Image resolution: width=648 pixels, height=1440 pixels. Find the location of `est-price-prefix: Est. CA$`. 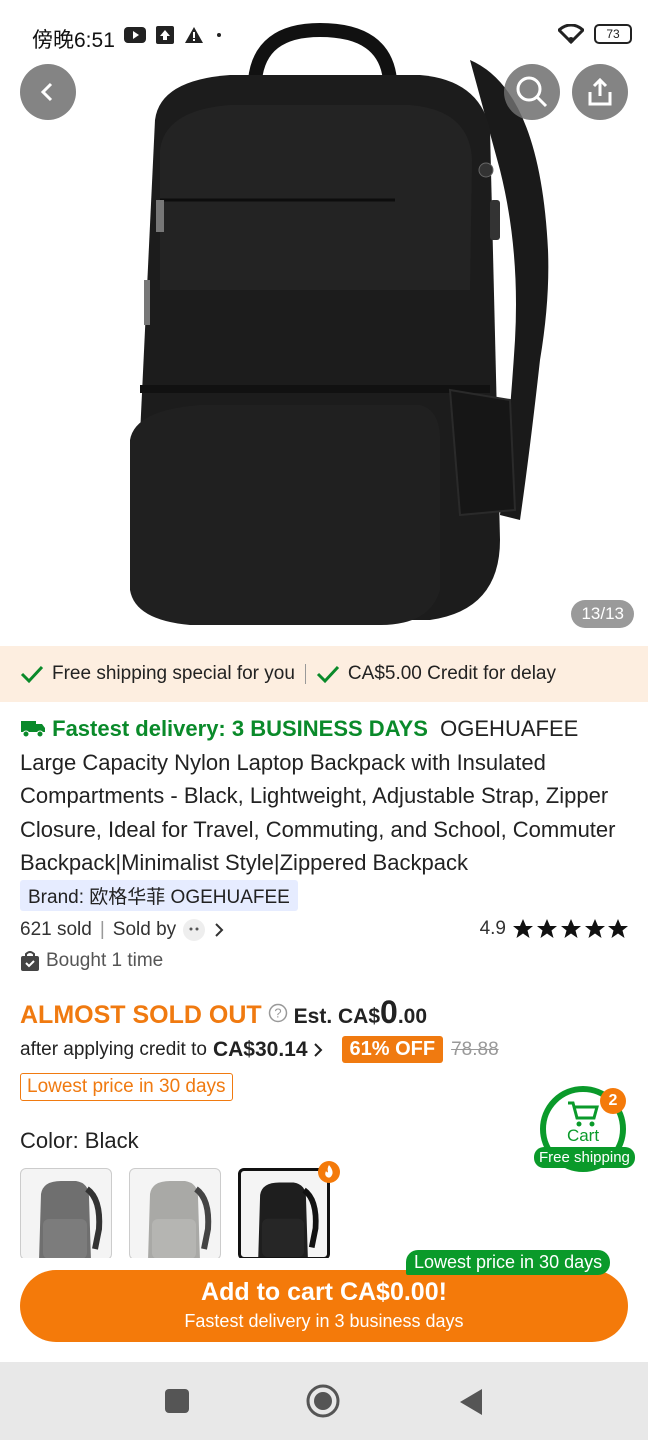

est-price-prefix: Est. CA$ is located at coordinates (337, 1016).